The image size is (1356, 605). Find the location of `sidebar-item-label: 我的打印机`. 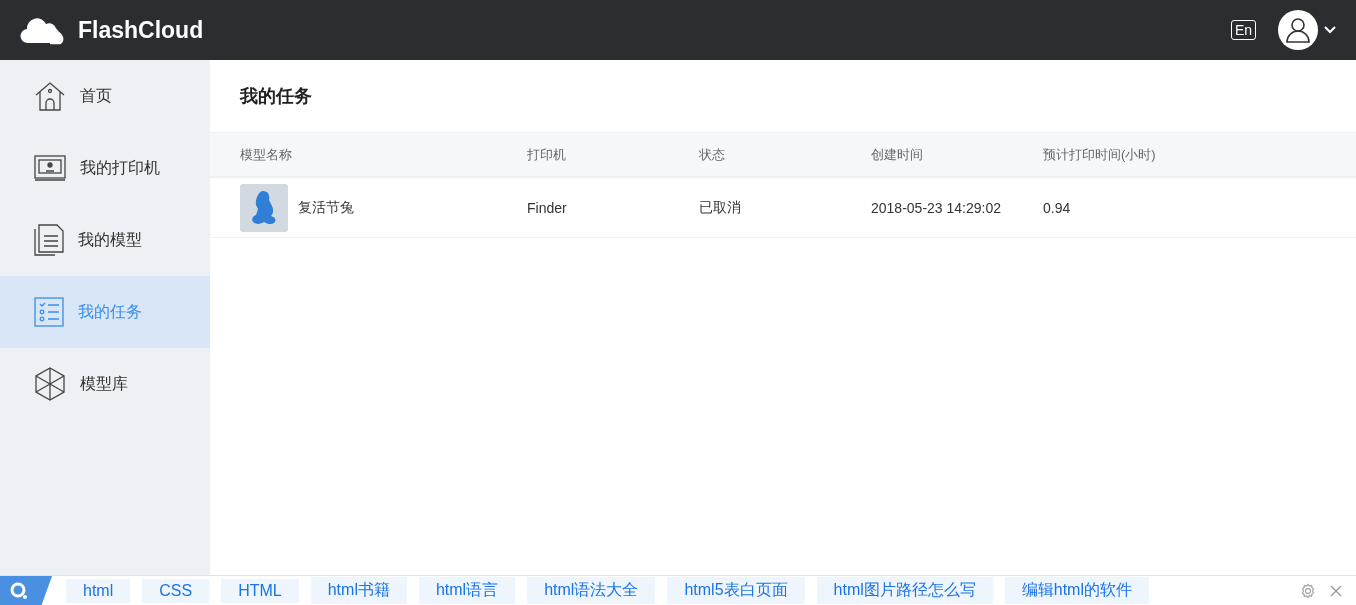

sidebar-item-label: 我的打印机 is located at coordinates (120, 167).